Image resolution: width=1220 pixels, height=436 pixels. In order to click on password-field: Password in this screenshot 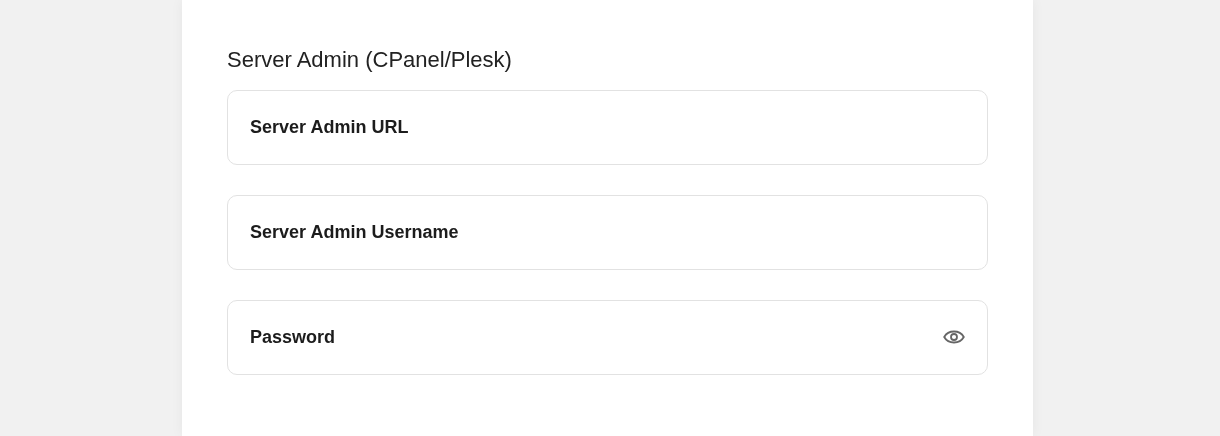, I will do `click(607, 337)`.